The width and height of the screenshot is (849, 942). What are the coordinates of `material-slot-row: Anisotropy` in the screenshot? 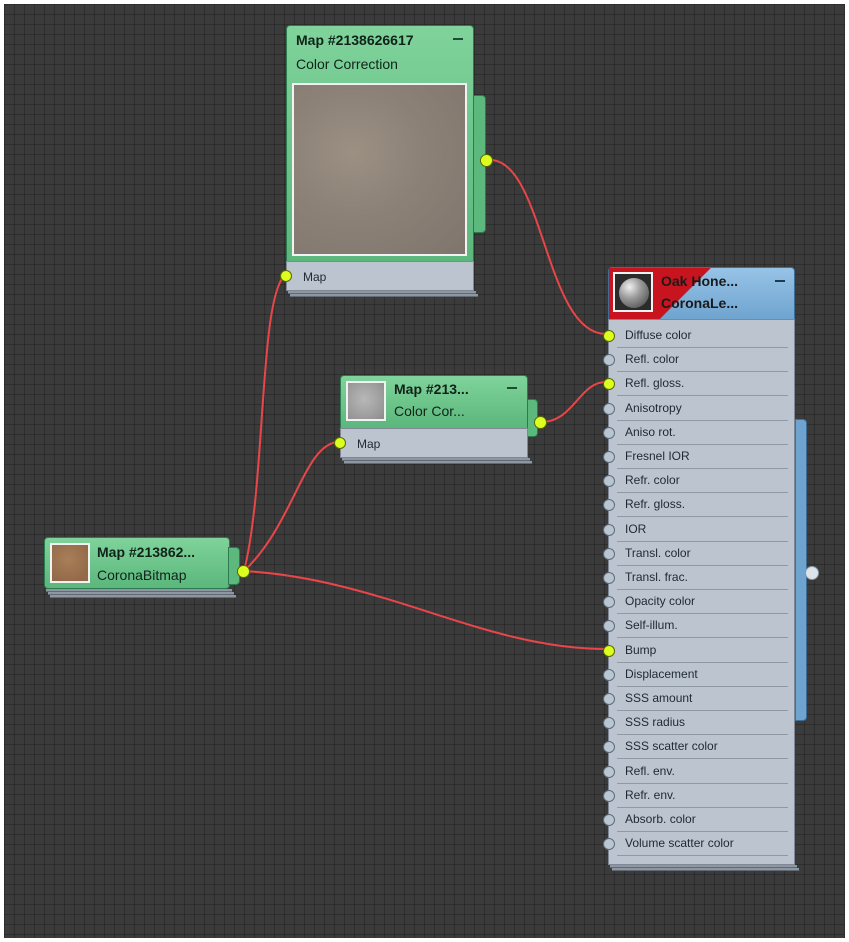 It's located at (698, 409).